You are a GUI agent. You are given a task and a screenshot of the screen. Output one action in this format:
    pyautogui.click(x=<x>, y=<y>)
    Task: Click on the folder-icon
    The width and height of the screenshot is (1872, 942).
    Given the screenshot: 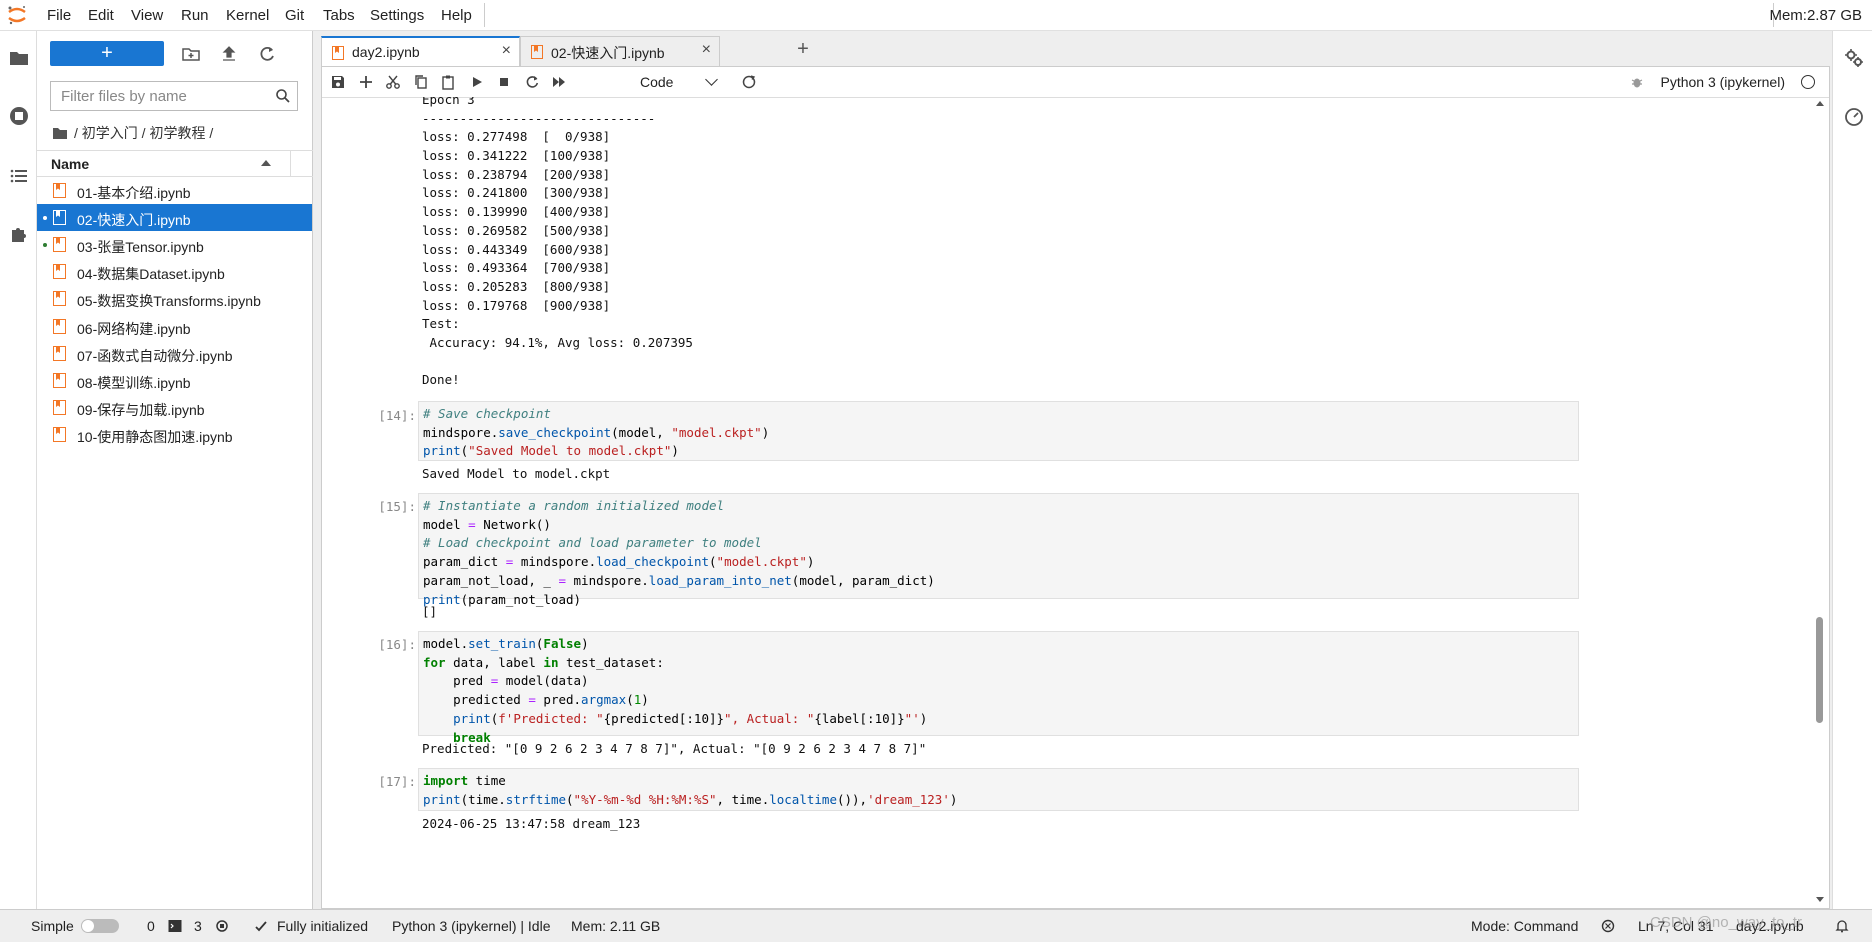 What is the action you would take?
    pyautogui.click(x=19, y=58)
    